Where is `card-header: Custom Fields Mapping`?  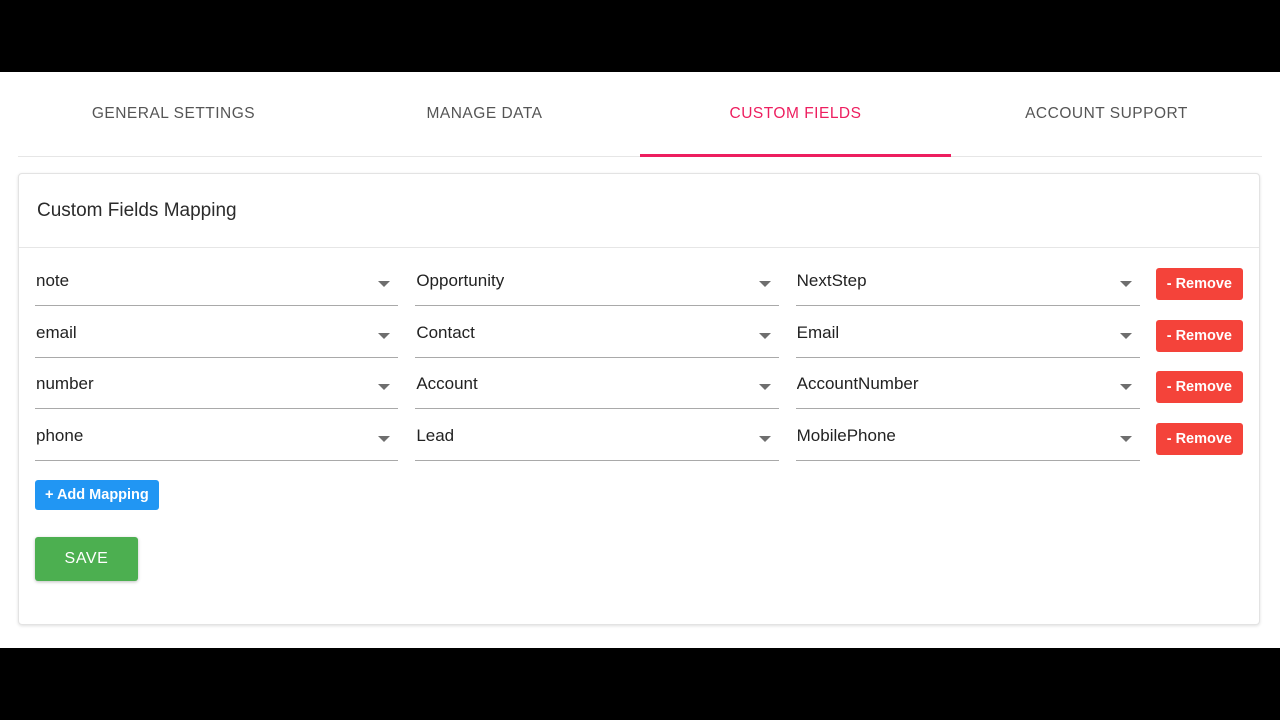 card-header: Custom Fields Mapping is located at coordinates (639, 211).